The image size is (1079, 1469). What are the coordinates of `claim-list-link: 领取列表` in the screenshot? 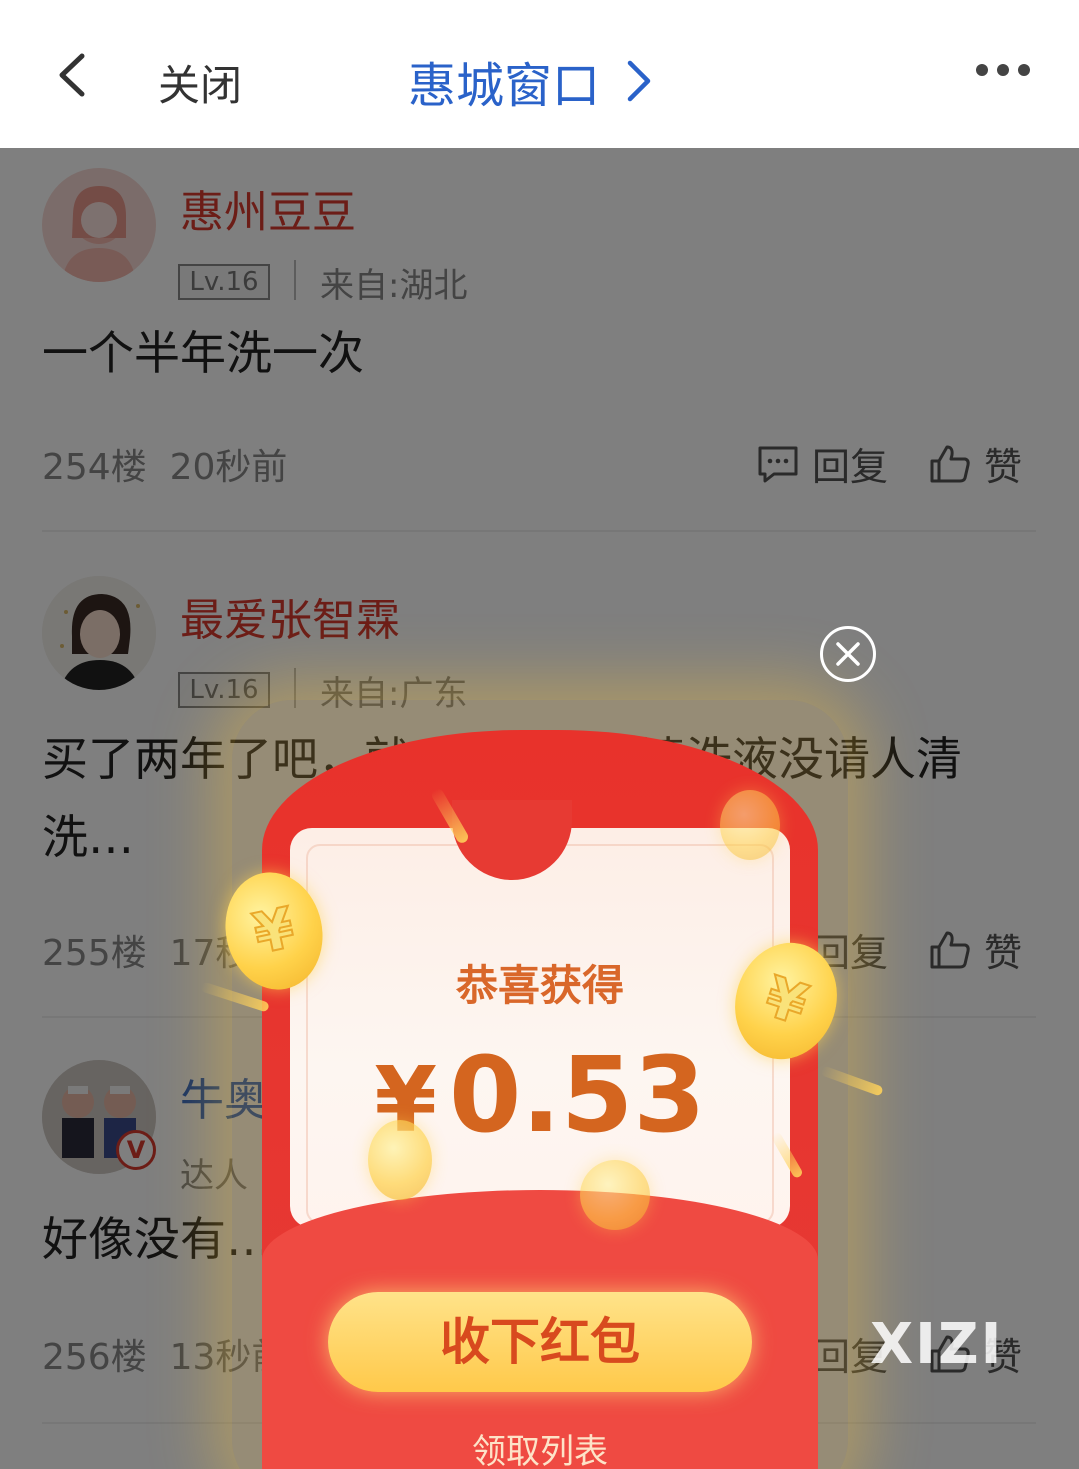 It's located at (540, 1446).